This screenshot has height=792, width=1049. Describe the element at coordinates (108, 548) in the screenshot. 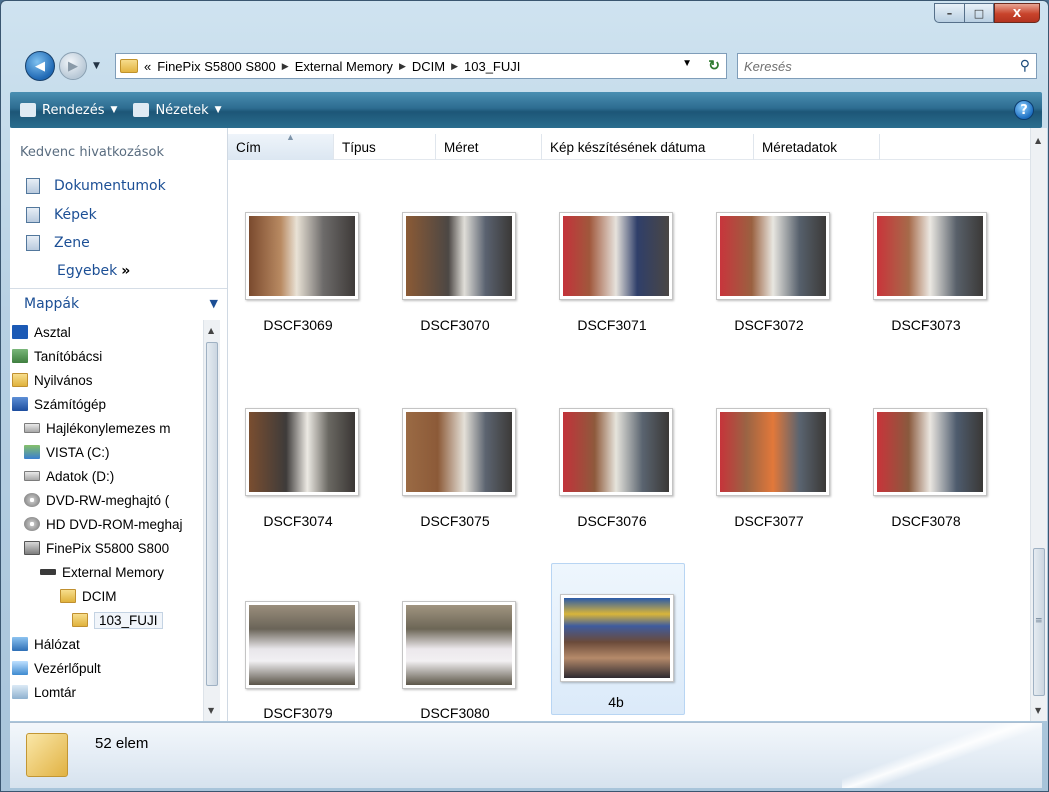

I see `tree-item-label: FinePix S5800 S800` at that location.